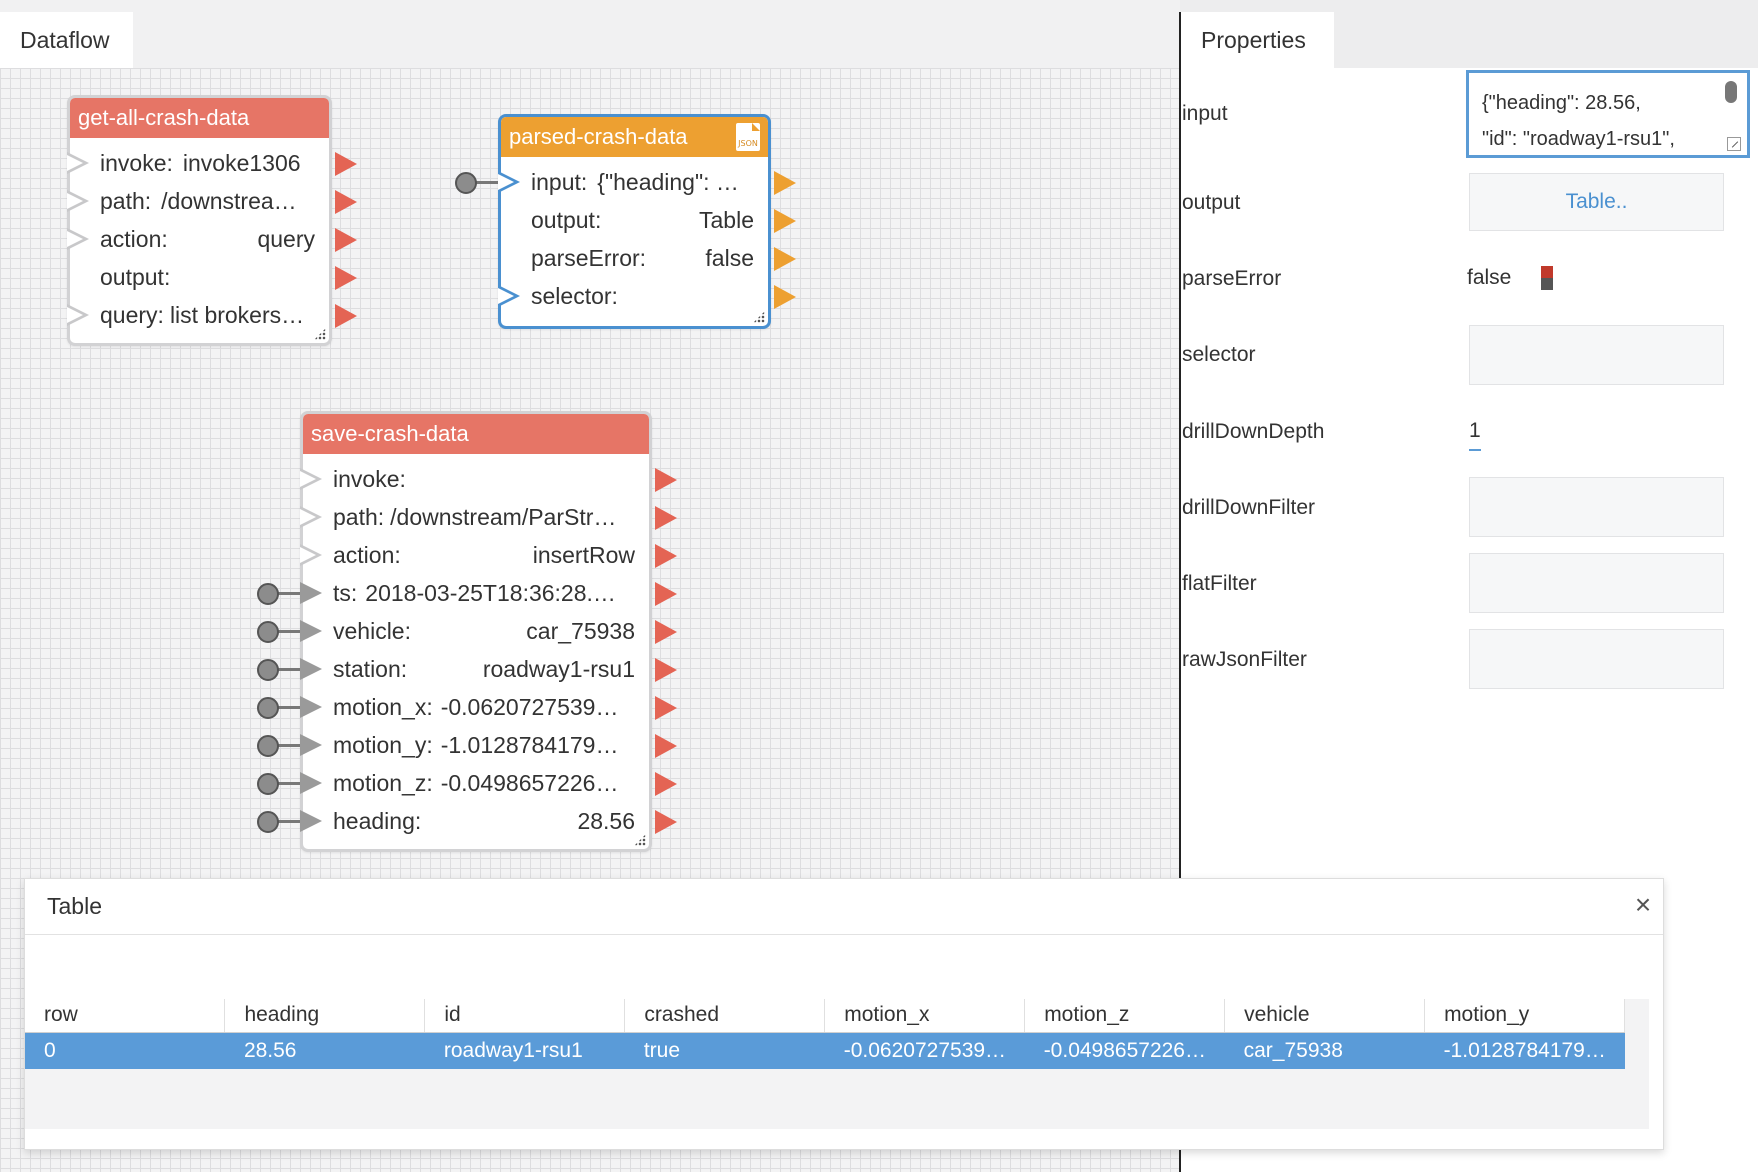 The height and width of the screenshot is (1172, 1758). Describe the element at coordinates (634, 137) in the screenshot. I see `node-header: parsed-crash-data JSON` at that location.